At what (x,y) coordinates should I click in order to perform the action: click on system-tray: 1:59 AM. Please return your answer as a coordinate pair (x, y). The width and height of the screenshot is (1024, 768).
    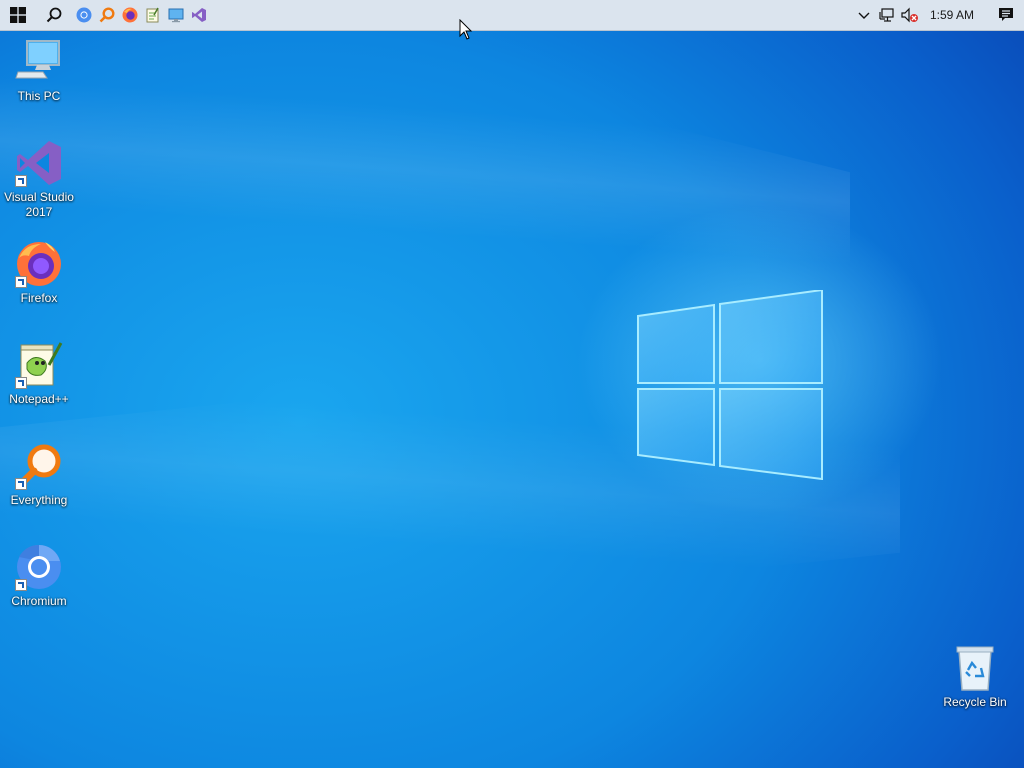
    Looking at the image, I should click on (938, 15).